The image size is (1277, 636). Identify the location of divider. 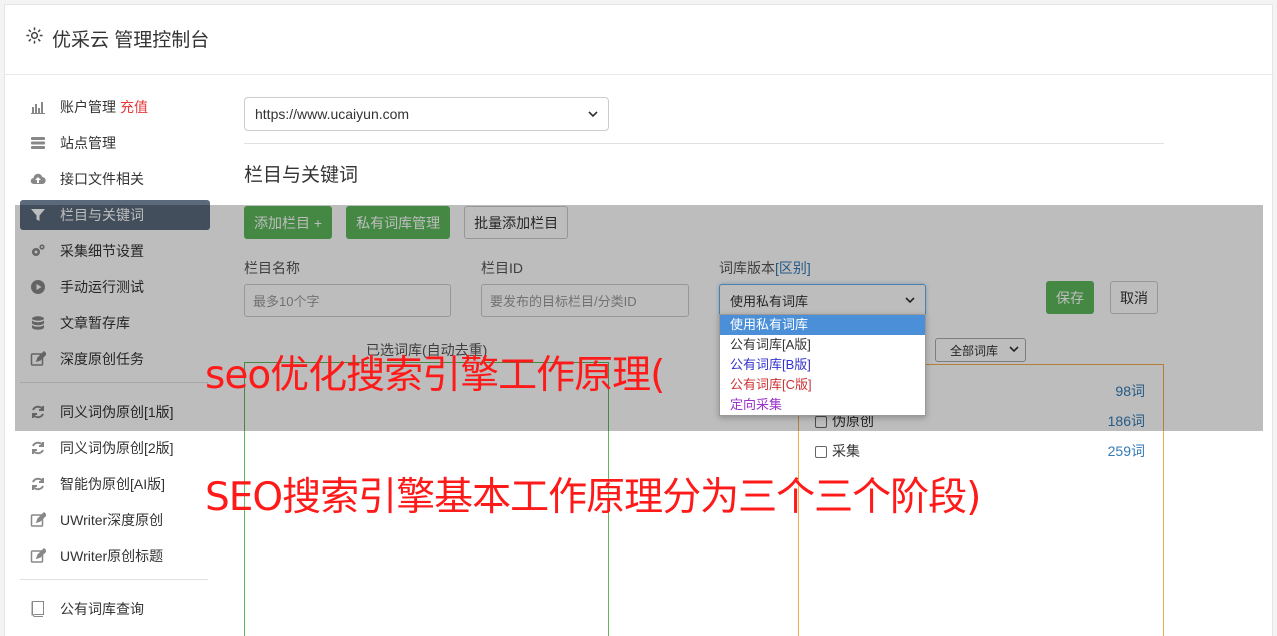
(704, 143).